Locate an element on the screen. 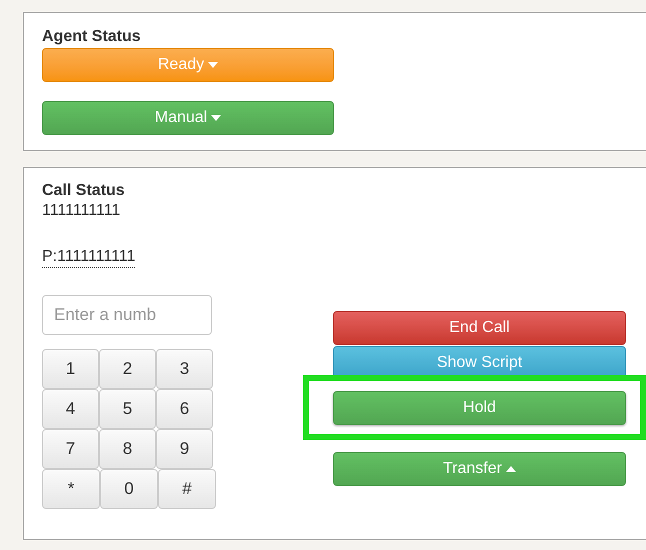 Image resolution: width=646 pixels, height=550 pixels. keypad-key: 0 is located at coordinates (129, 489).